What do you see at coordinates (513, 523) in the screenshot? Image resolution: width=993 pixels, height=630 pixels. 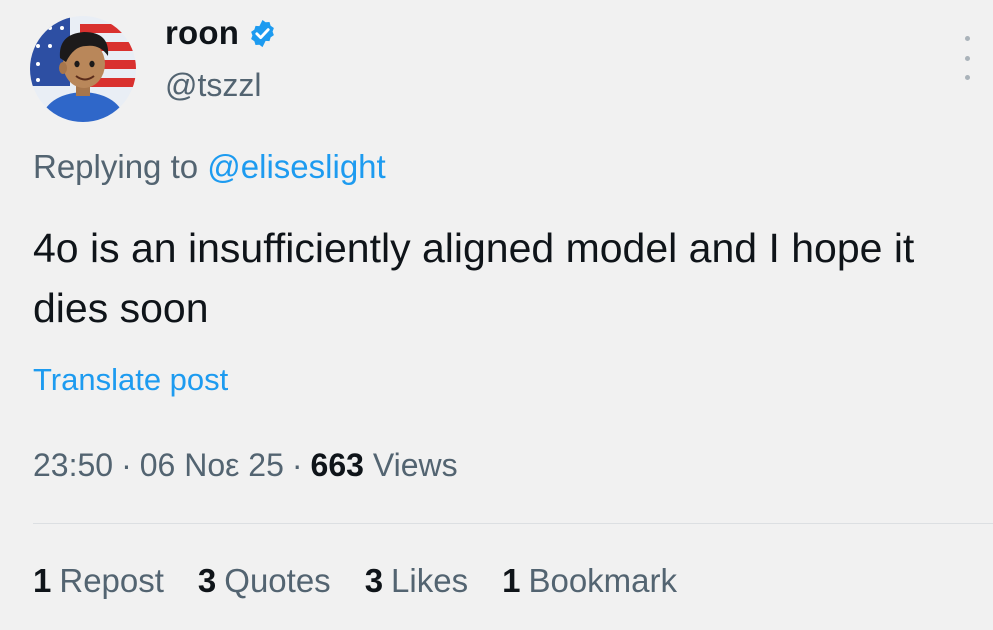 I see `divider` at bounding box center [513, 523].